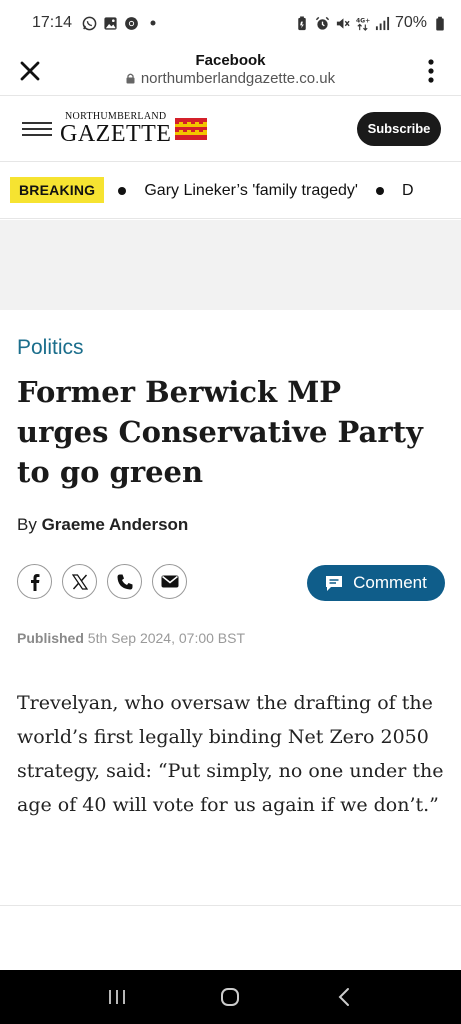 This screenshot has width=461, height=1024. I want to click on phone-icon, so click(124, 581).